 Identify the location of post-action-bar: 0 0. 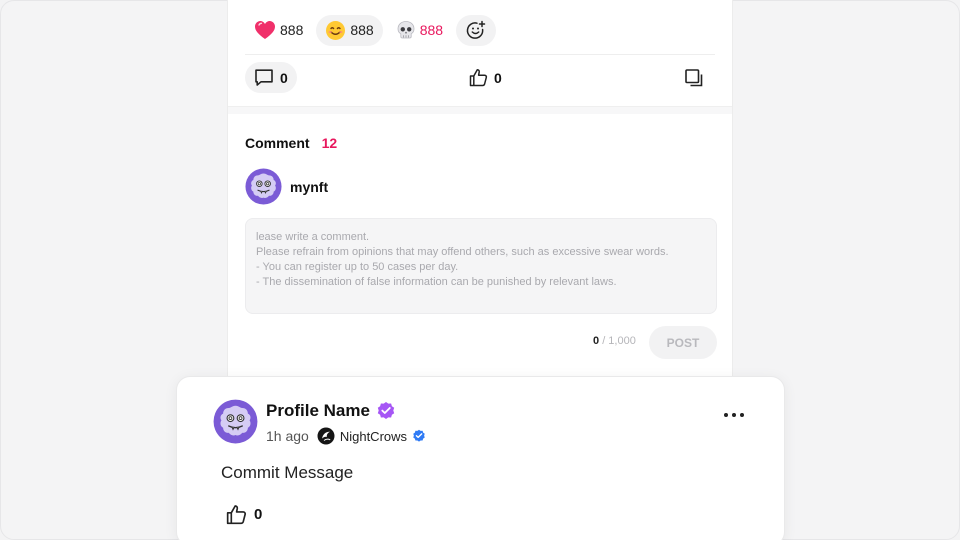
(480, 78).